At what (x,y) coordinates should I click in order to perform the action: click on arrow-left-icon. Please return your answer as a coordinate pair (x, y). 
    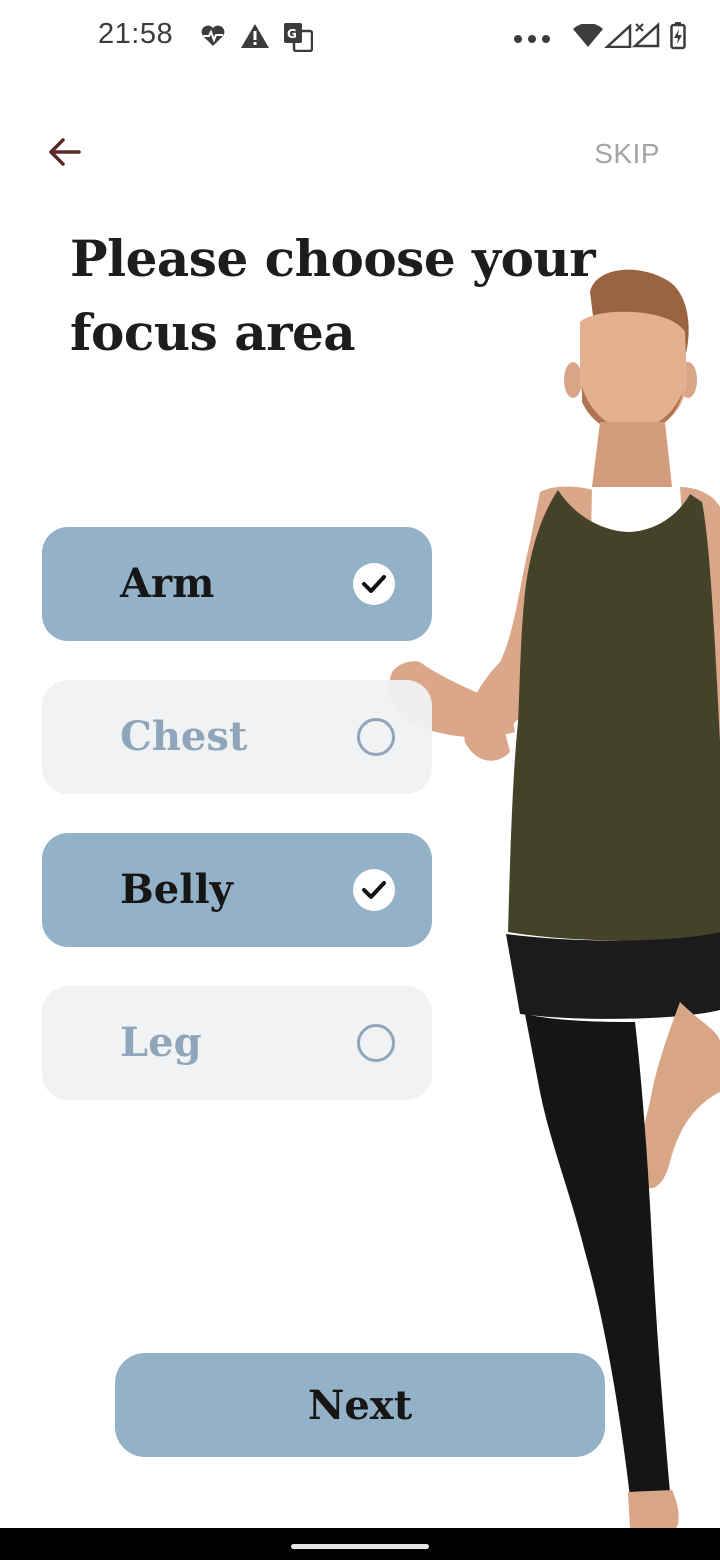
    Looking at the image, I should click on (64, 154).